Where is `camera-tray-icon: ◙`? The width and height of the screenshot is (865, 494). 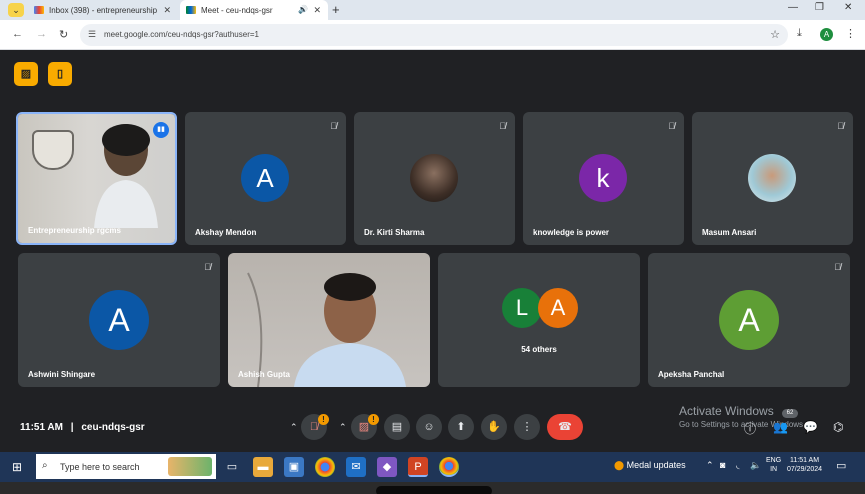 camera-tray-icon: ◙ is located at coordinates (722, 465).